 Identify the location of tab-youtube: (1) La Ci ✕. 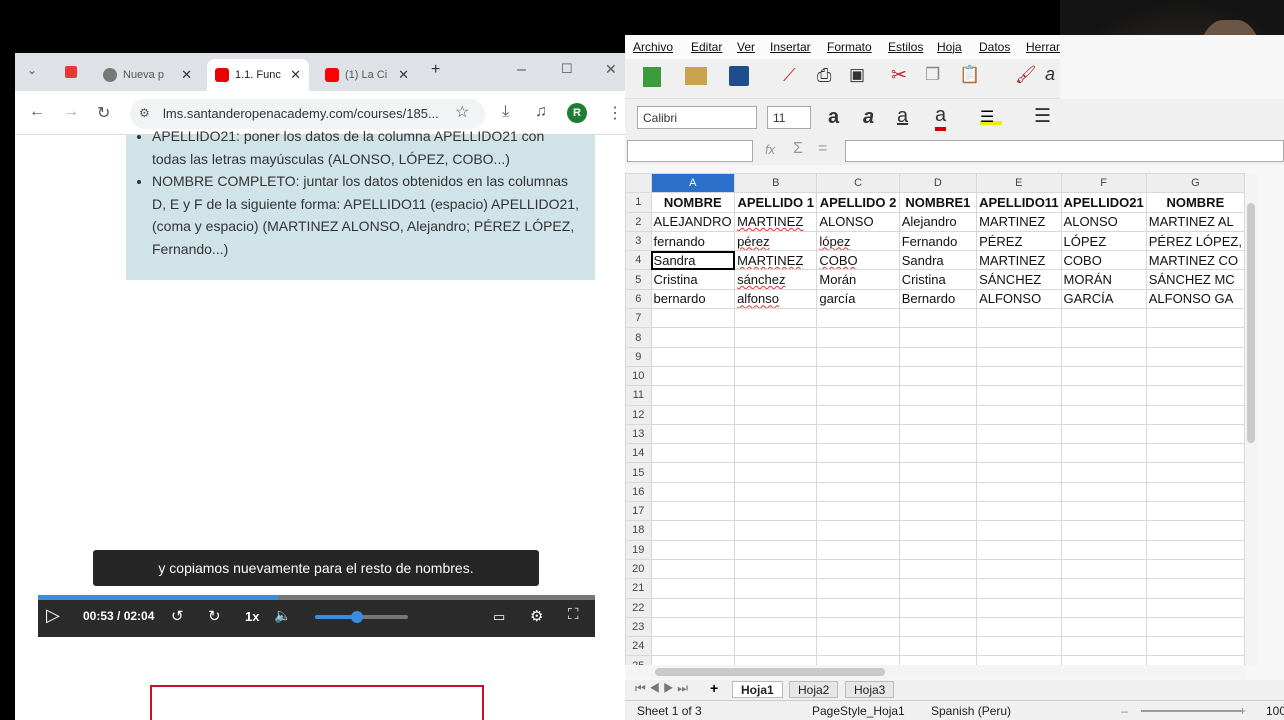
(367, 75).